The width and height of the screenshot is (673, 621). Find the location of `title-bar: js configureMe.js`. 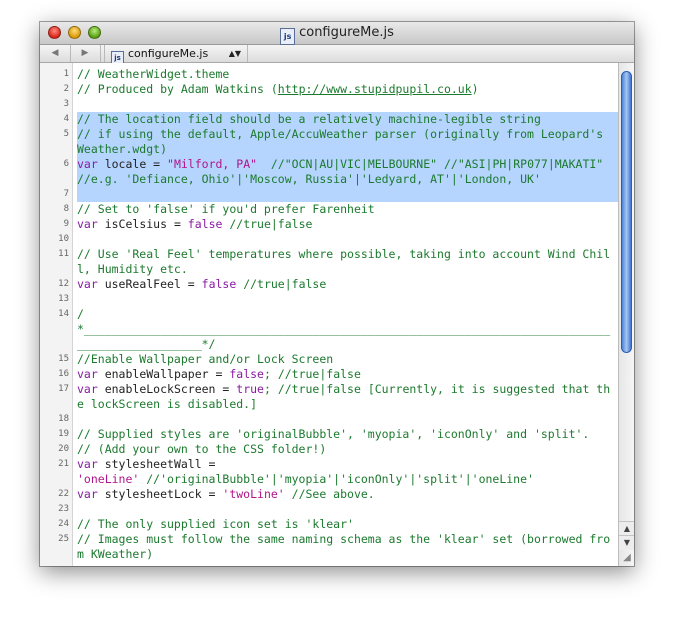

title-bar: js configureMe.js is located at coordinates (337, 33).